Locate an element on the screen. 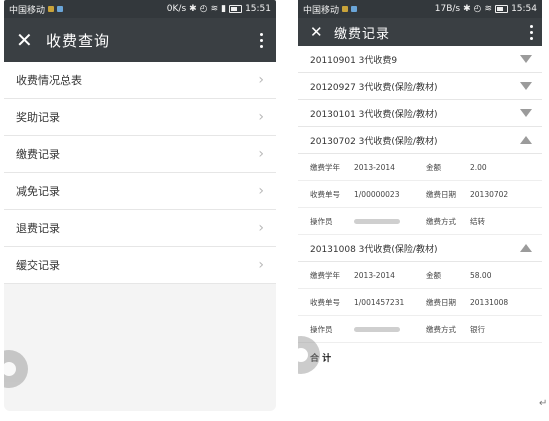 The width and height of the screenshot is (549, 421). detail-value: 2.00 is located at coordinates (478, 167).